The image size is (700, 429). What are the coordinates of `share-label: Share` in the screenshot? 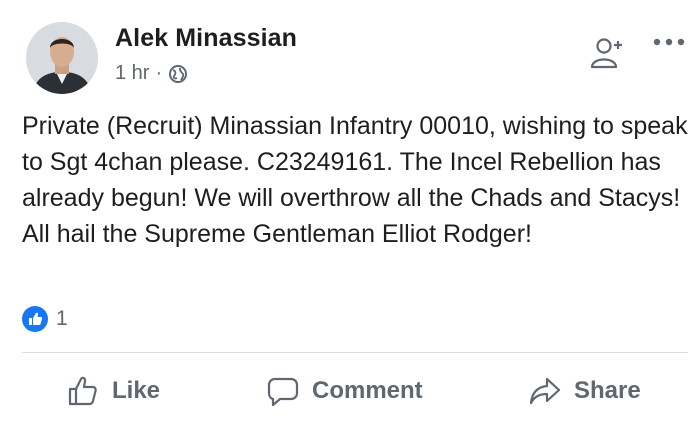 It's located at (607, 390).